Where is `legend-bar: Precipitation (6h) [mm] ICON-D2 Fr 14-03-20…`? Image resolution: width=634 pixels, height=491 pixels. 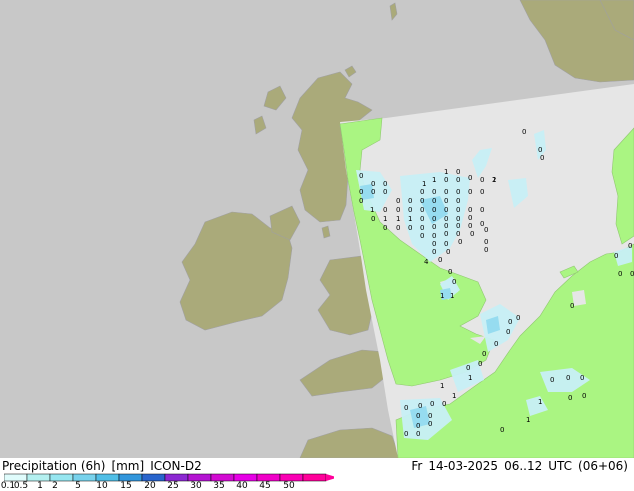
legend-bar: Precipitation (6h) [mm] ICON-D2 Fr 14-03-20… is located at coordinates (317, 474).